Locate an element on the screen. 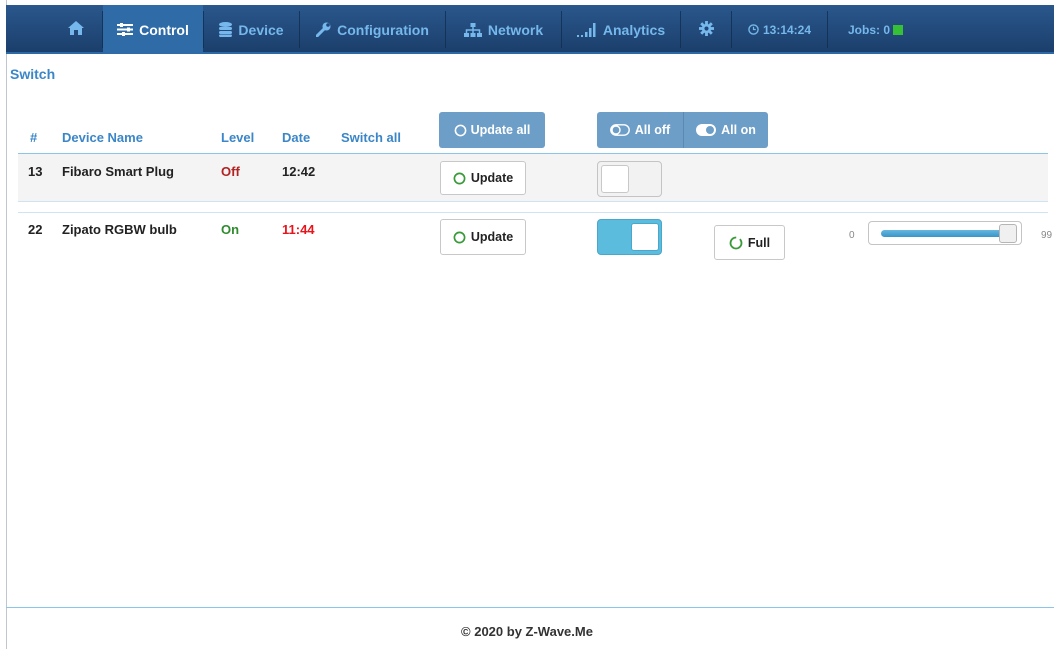  nav-network-label: Network is located at coordinates (515, 29).